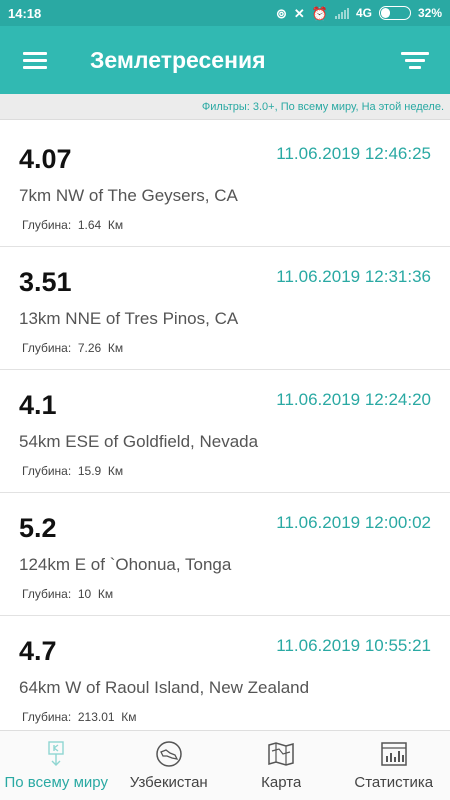  Describe the element at coordinates (429, 13) in the screenshot. I see `battery-percent: 32%` at that location.